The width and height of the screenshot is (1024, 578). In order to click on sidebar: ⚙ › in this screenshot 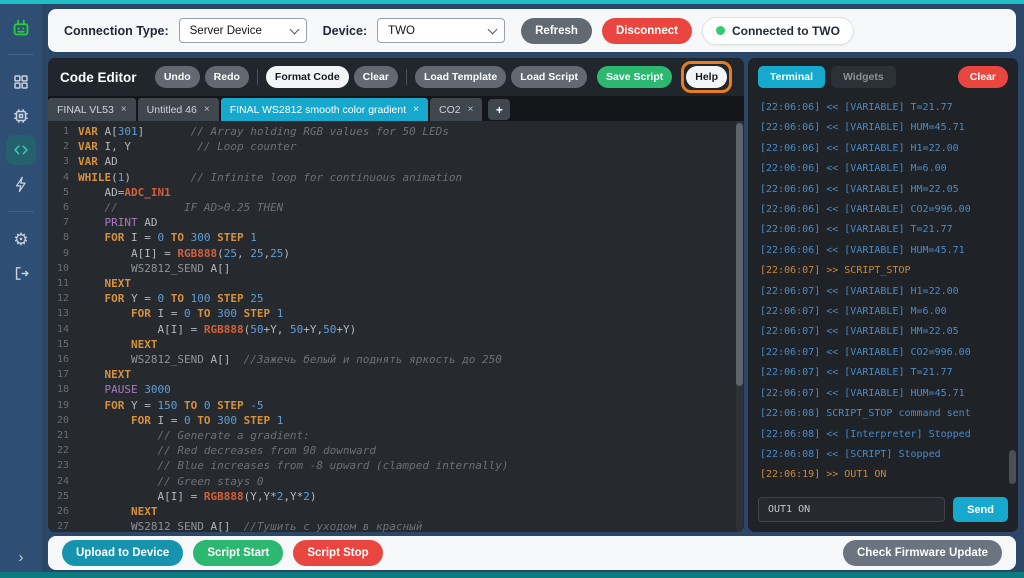, I will do `click(21, 288)`.